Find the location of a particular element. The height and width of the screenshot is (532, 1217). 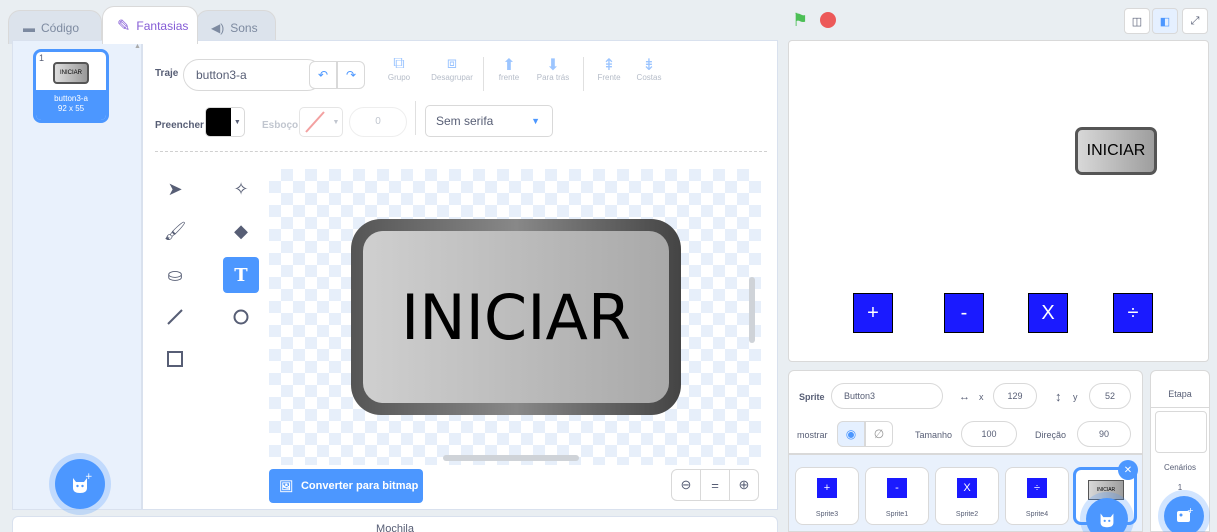

backward-button: ⬇ Para trás is located at coordinates (553, 68).